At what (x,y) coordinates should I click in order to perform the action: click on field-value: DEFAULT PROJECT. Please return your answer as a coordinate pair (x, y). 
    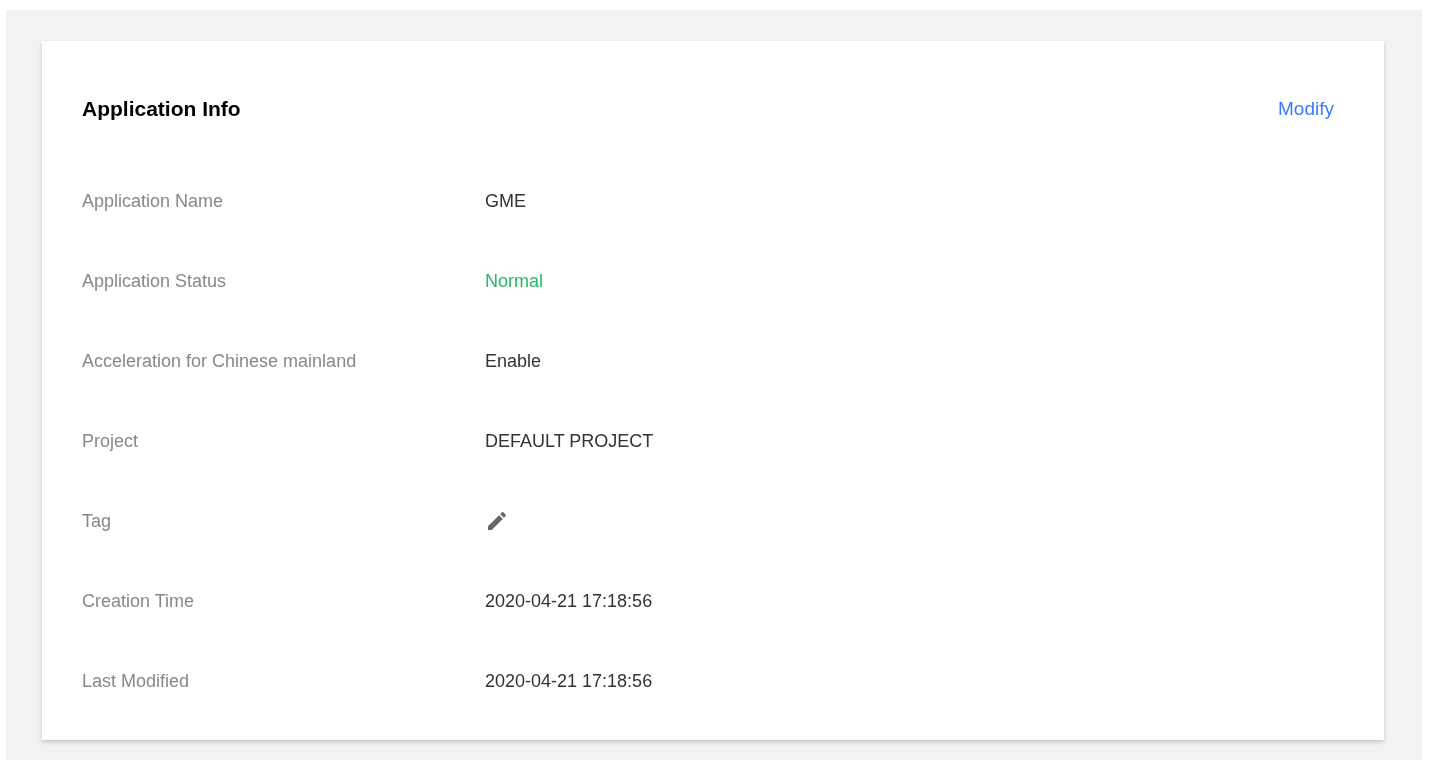
    Looking at the image, I should click on (569, 441).